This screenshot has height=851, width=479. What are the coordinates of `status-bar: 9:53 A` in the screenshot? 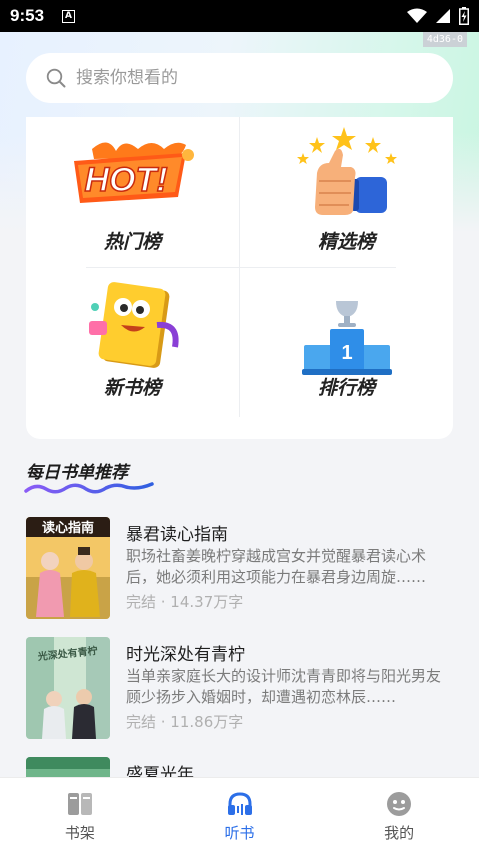 It's located at (239, 16).